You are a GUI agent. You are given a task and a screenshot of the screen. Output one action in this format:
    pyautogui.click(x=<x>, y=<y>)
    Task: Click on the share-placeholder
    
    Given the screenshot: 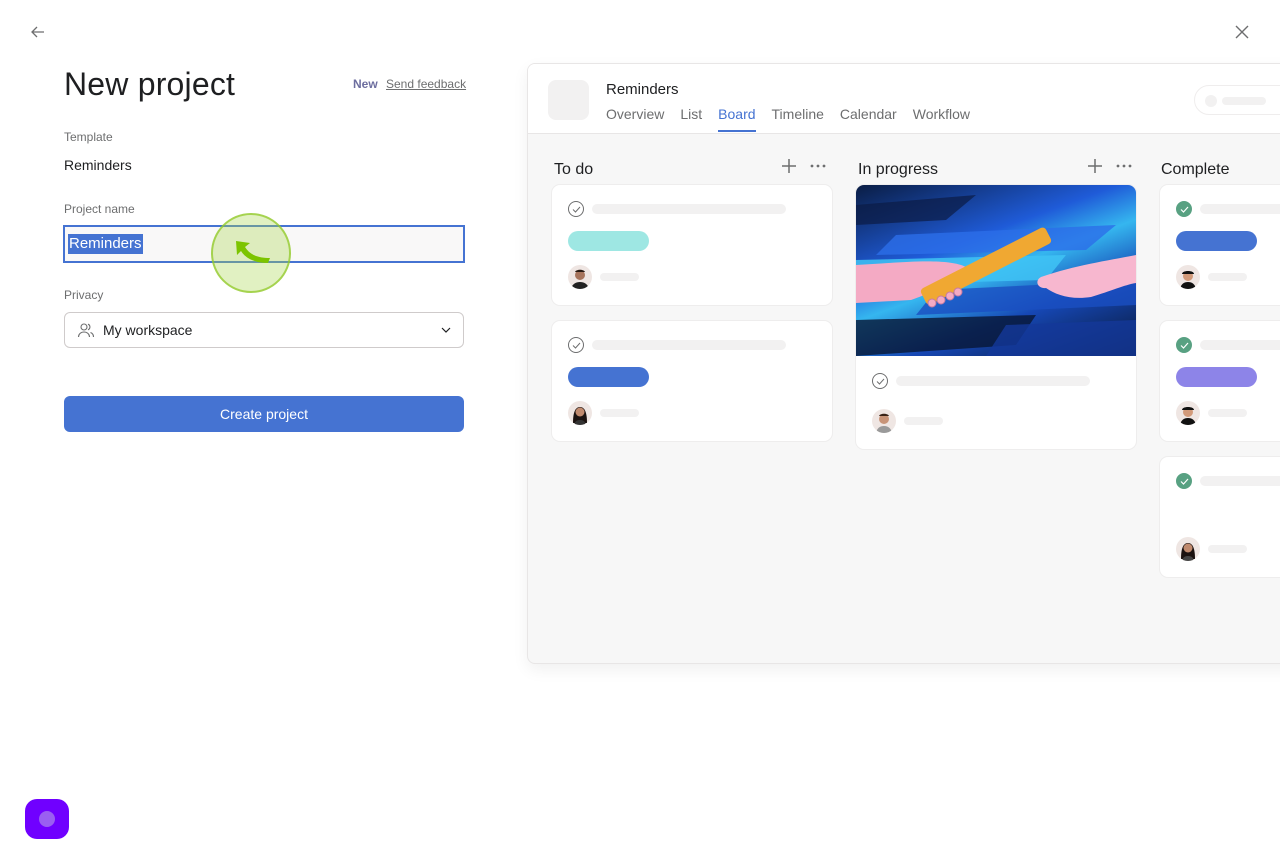 What is the action you would take?
    pyautogui.click(x=1237, y=100)
    